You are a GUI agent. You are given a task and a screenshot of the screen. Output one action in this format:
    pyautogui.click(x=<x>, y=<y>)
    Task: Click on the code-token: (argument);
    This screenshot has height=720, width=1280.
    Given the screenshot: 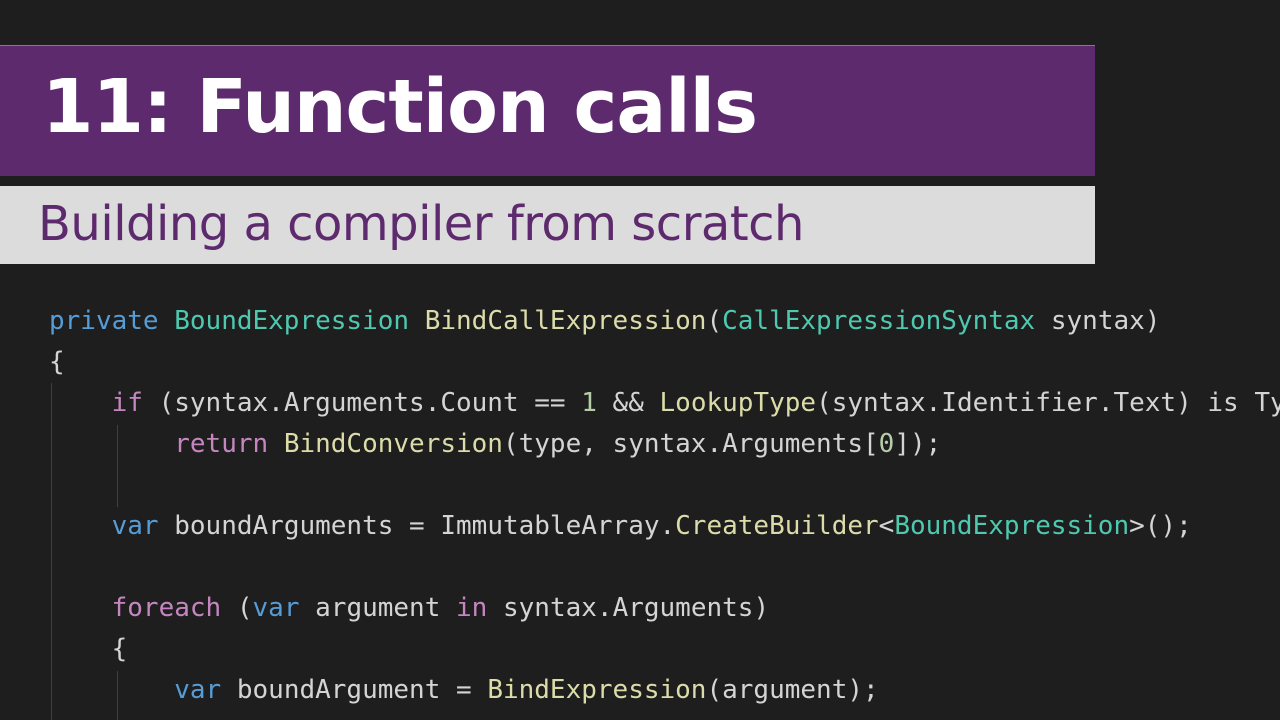 What is the action you would take?
    pyautogui.click(x=792, y=690)
    